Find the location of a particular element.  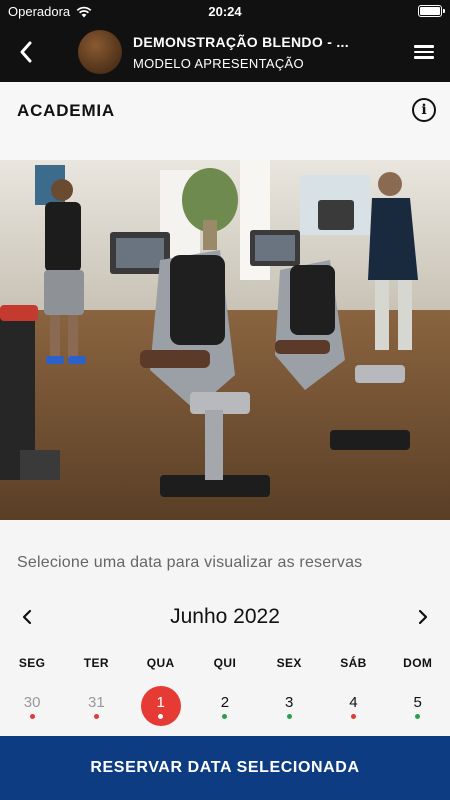

calendar-day: 3 is located at coordinates (289, 706).